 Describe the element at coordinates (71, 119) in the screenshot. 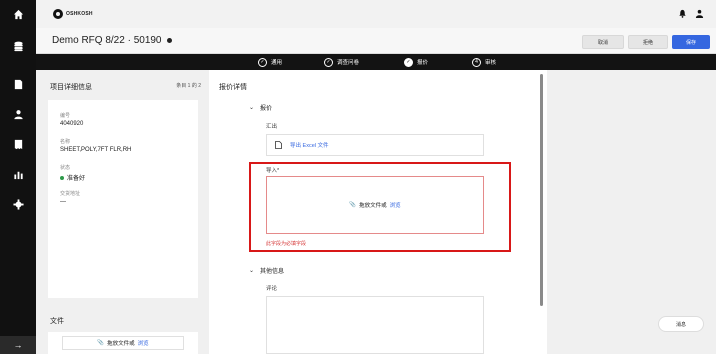

I see `field-number: 编号 4040920` at that location.